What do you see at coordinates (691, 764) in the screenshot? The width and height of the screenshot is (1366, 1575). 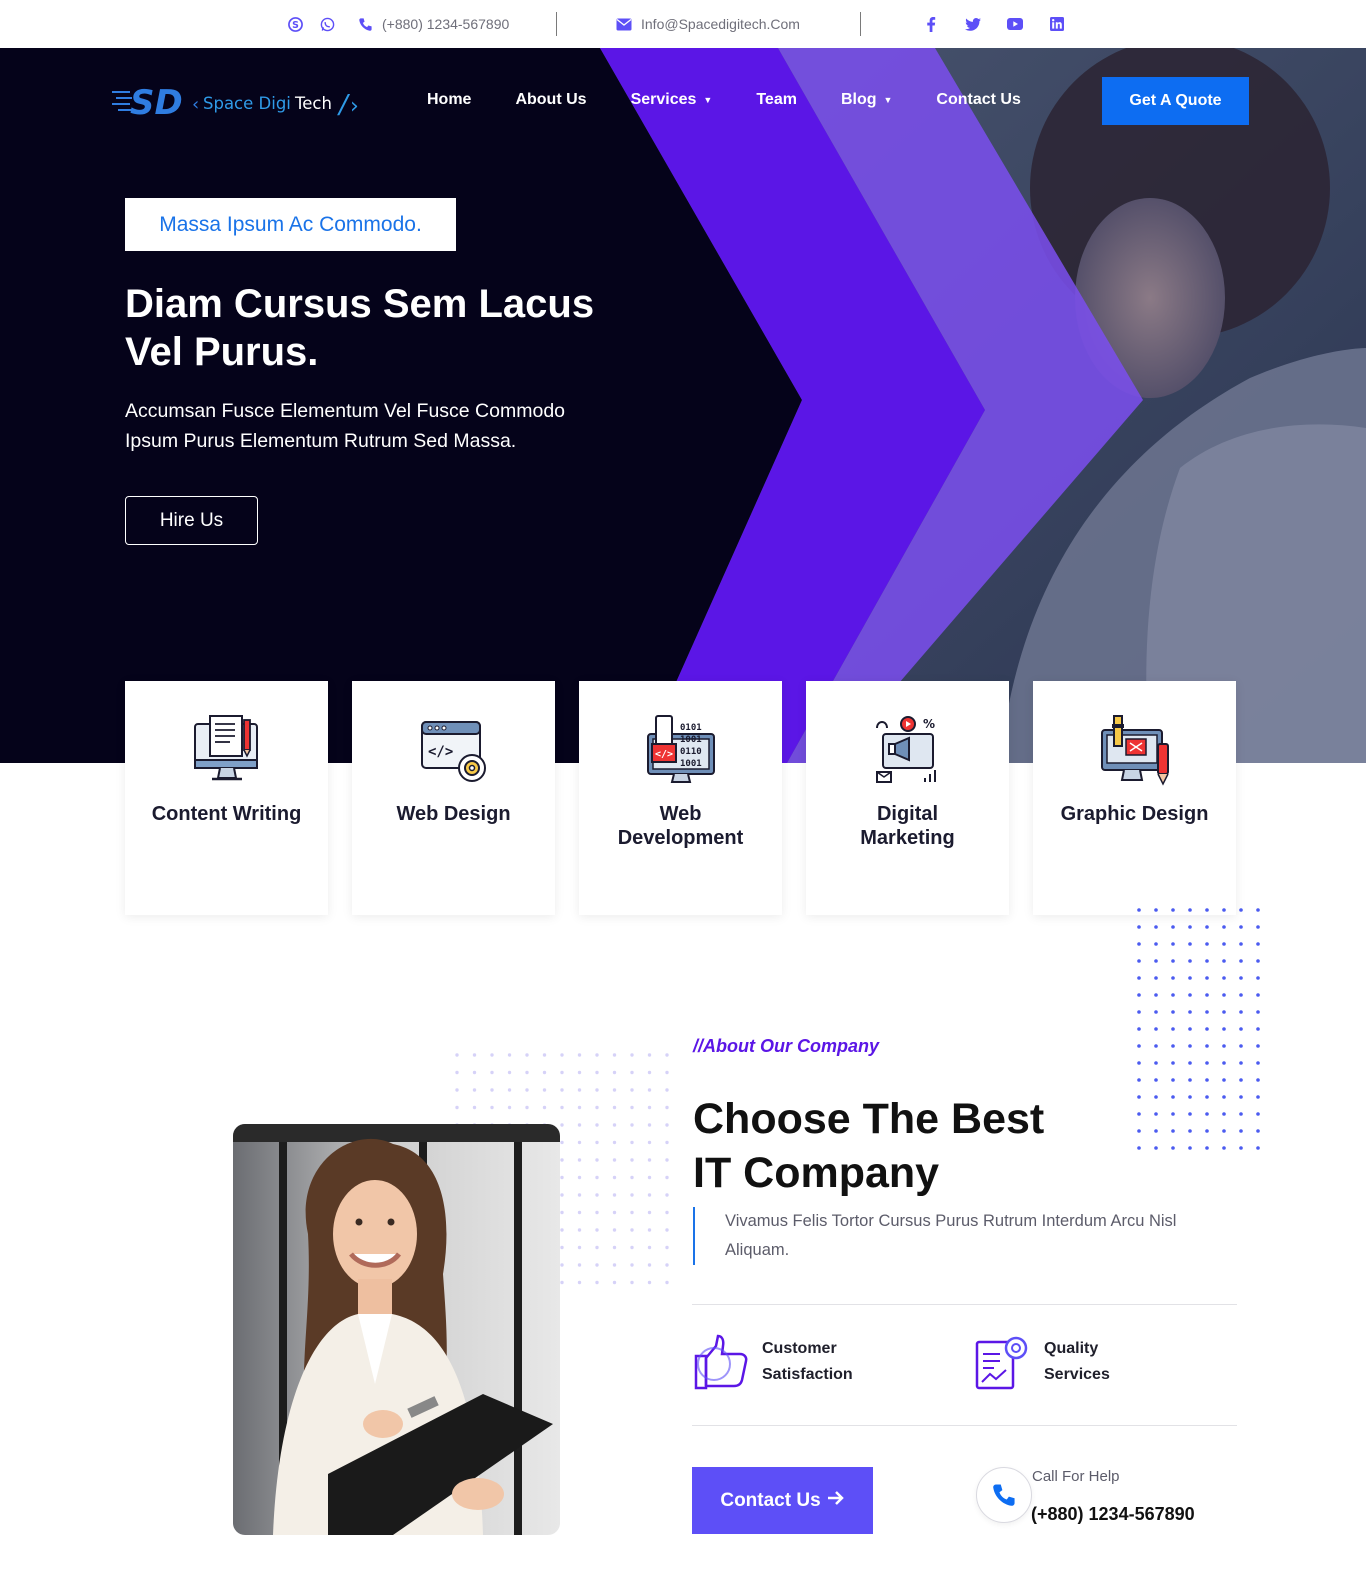 I see `svg-text: 1001` at bounding box center [691, 764].